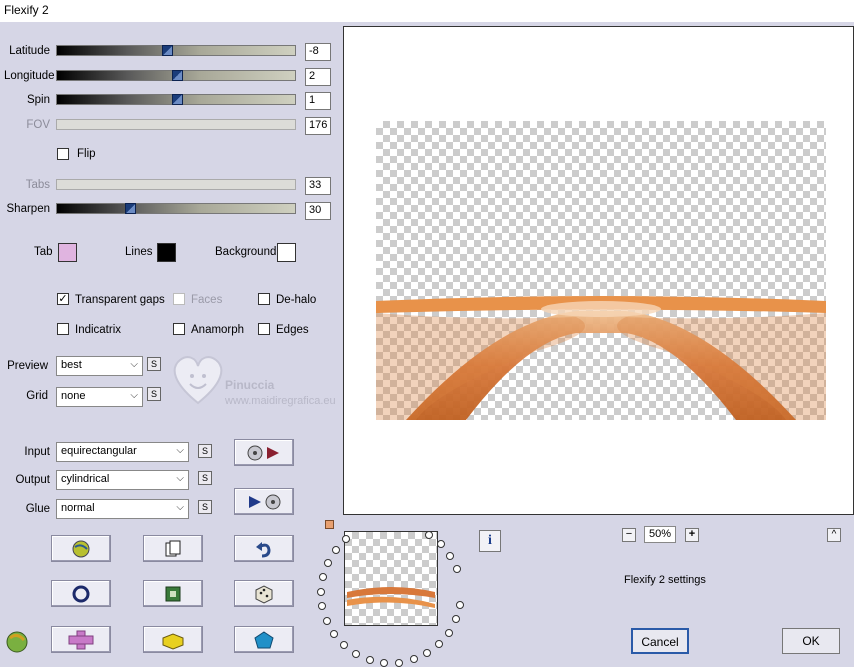 Image resolution: width=854 pixels, height=667 pixels. Describe the element at coordinates (176, 124) in the screenshot. I see `fov-slider` at that location.